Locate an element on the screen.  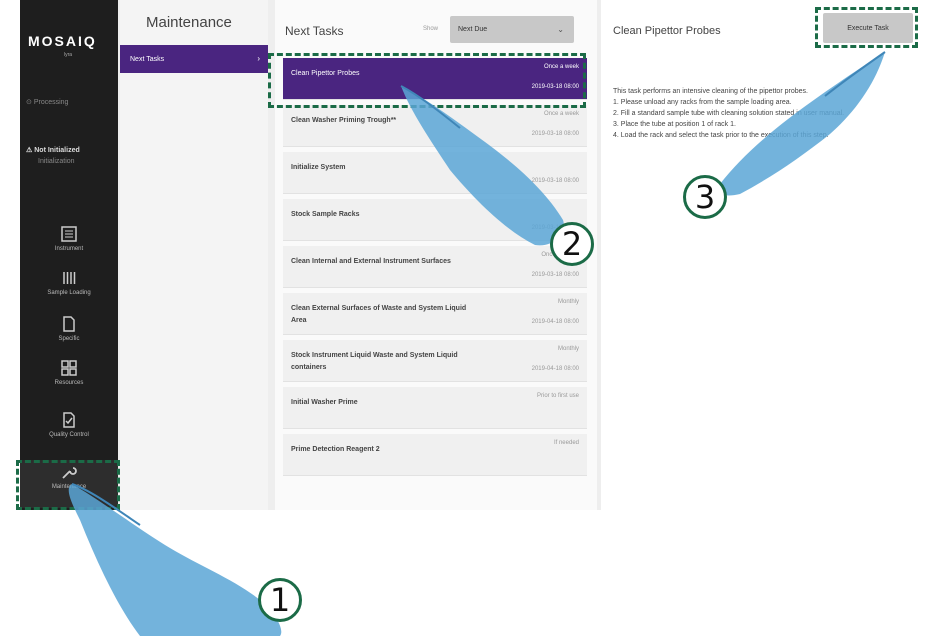
logo-subtitle: lyra is located at coordinates (68, 55).